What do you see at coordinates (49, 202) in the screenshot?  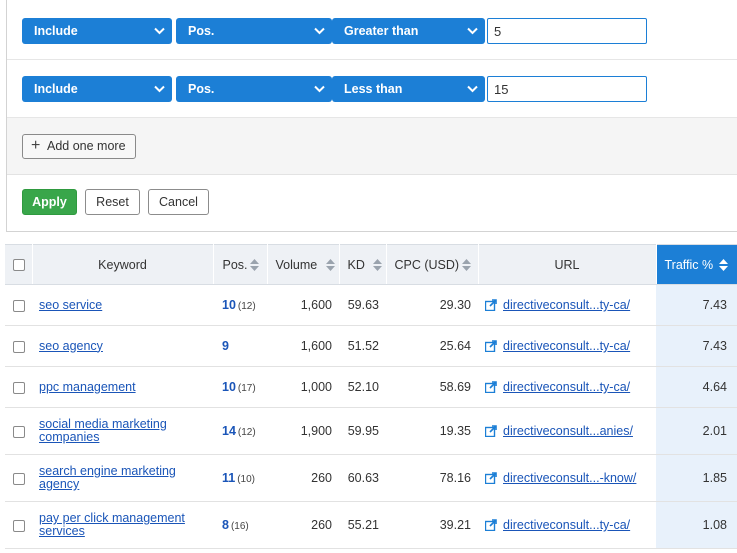 I see `apply-button: Apply` at bounding box center [49, 202].